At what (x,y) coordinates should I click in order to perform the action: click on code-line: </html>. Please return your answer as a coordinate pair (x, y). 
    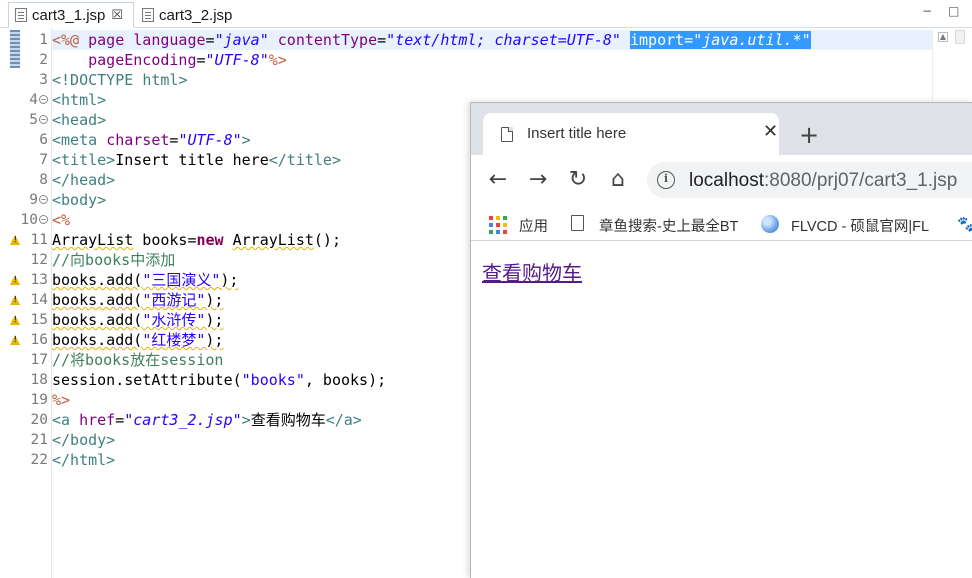
    Looking at the image, I should click on (83, 460).